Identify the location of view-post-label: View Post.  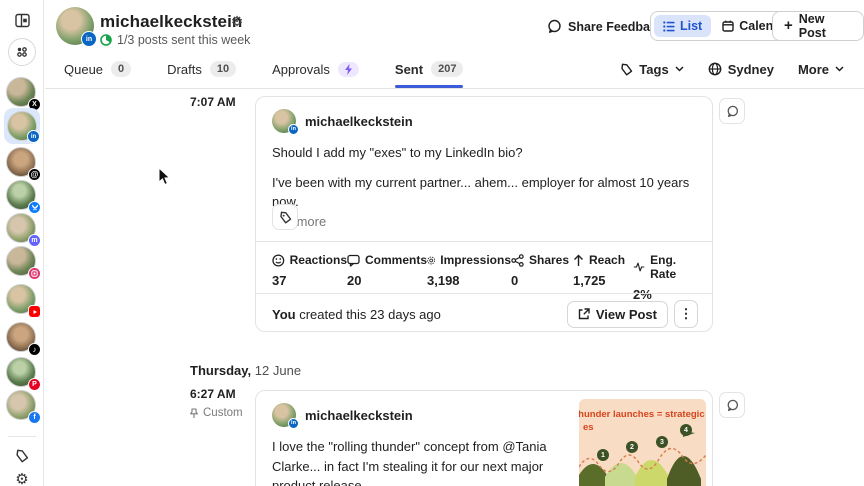
(626, 314).